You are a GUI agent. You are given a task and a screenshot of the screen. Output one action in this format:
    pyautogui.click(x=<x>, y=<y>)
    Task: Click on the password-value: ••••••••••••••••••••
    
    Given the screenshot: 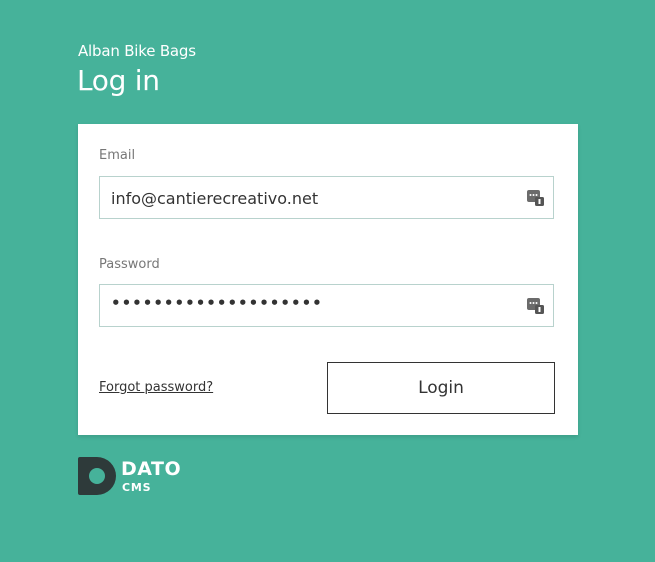 What is the action you would take?
    pyautogui.click(x=217, y=303)
    